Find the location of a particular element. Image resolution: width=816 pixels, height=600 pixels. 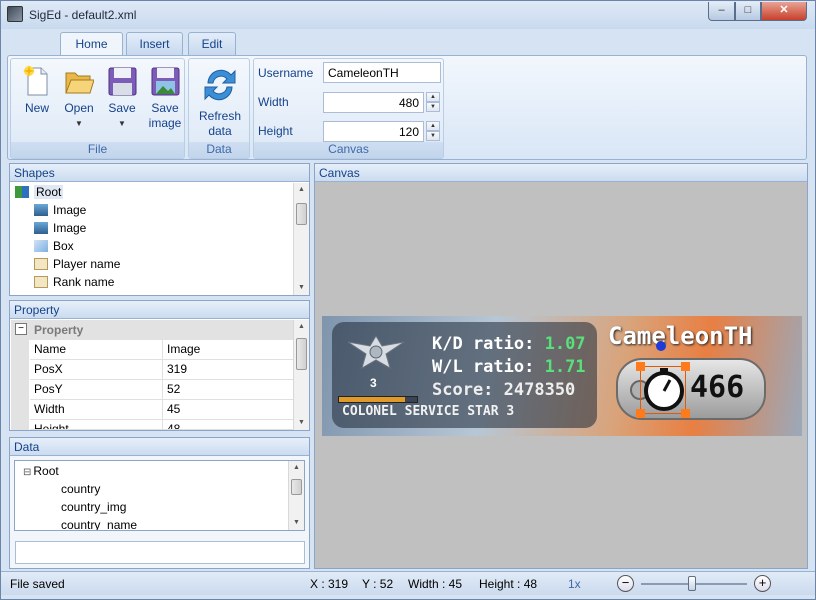

save-button: Save ▼ is located at coordinates (122, 98).